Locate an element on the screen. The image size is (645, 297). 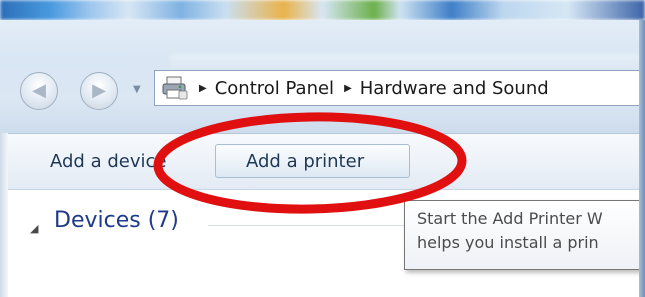
recent-pages-button: ▼ is located at coordinates (137, 89).